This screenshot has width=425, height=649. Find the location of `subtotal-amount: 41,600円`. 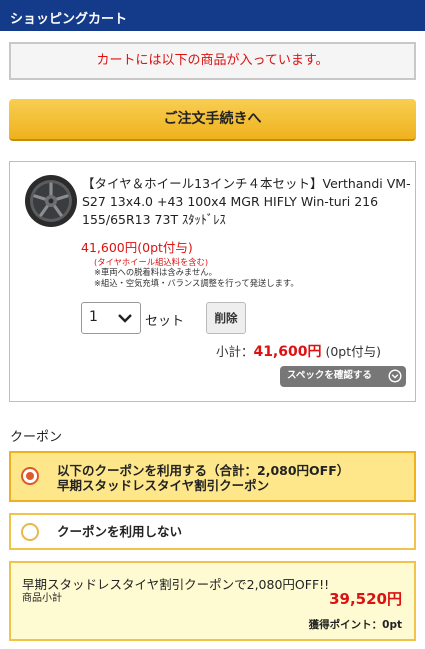

subtotal-amount: 41,600円 is located at coordinates (287, 352).